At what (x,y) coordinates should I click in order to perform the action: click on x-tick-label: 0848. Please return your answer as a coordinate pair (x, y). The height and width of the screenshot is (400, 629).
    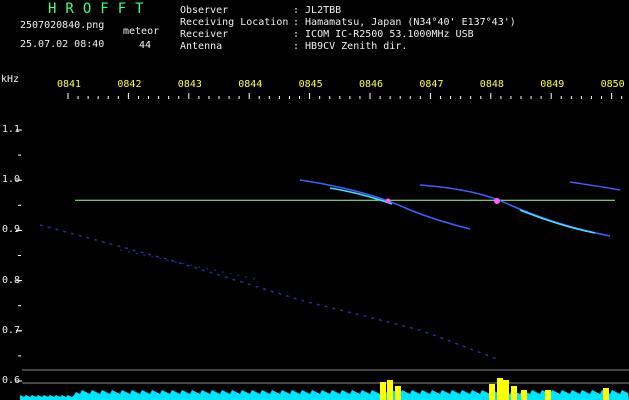
    Looking at the image, I should click on (491, 84).